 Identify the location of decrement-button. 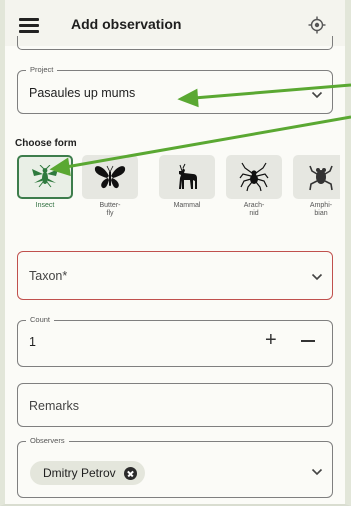
(308, 341).